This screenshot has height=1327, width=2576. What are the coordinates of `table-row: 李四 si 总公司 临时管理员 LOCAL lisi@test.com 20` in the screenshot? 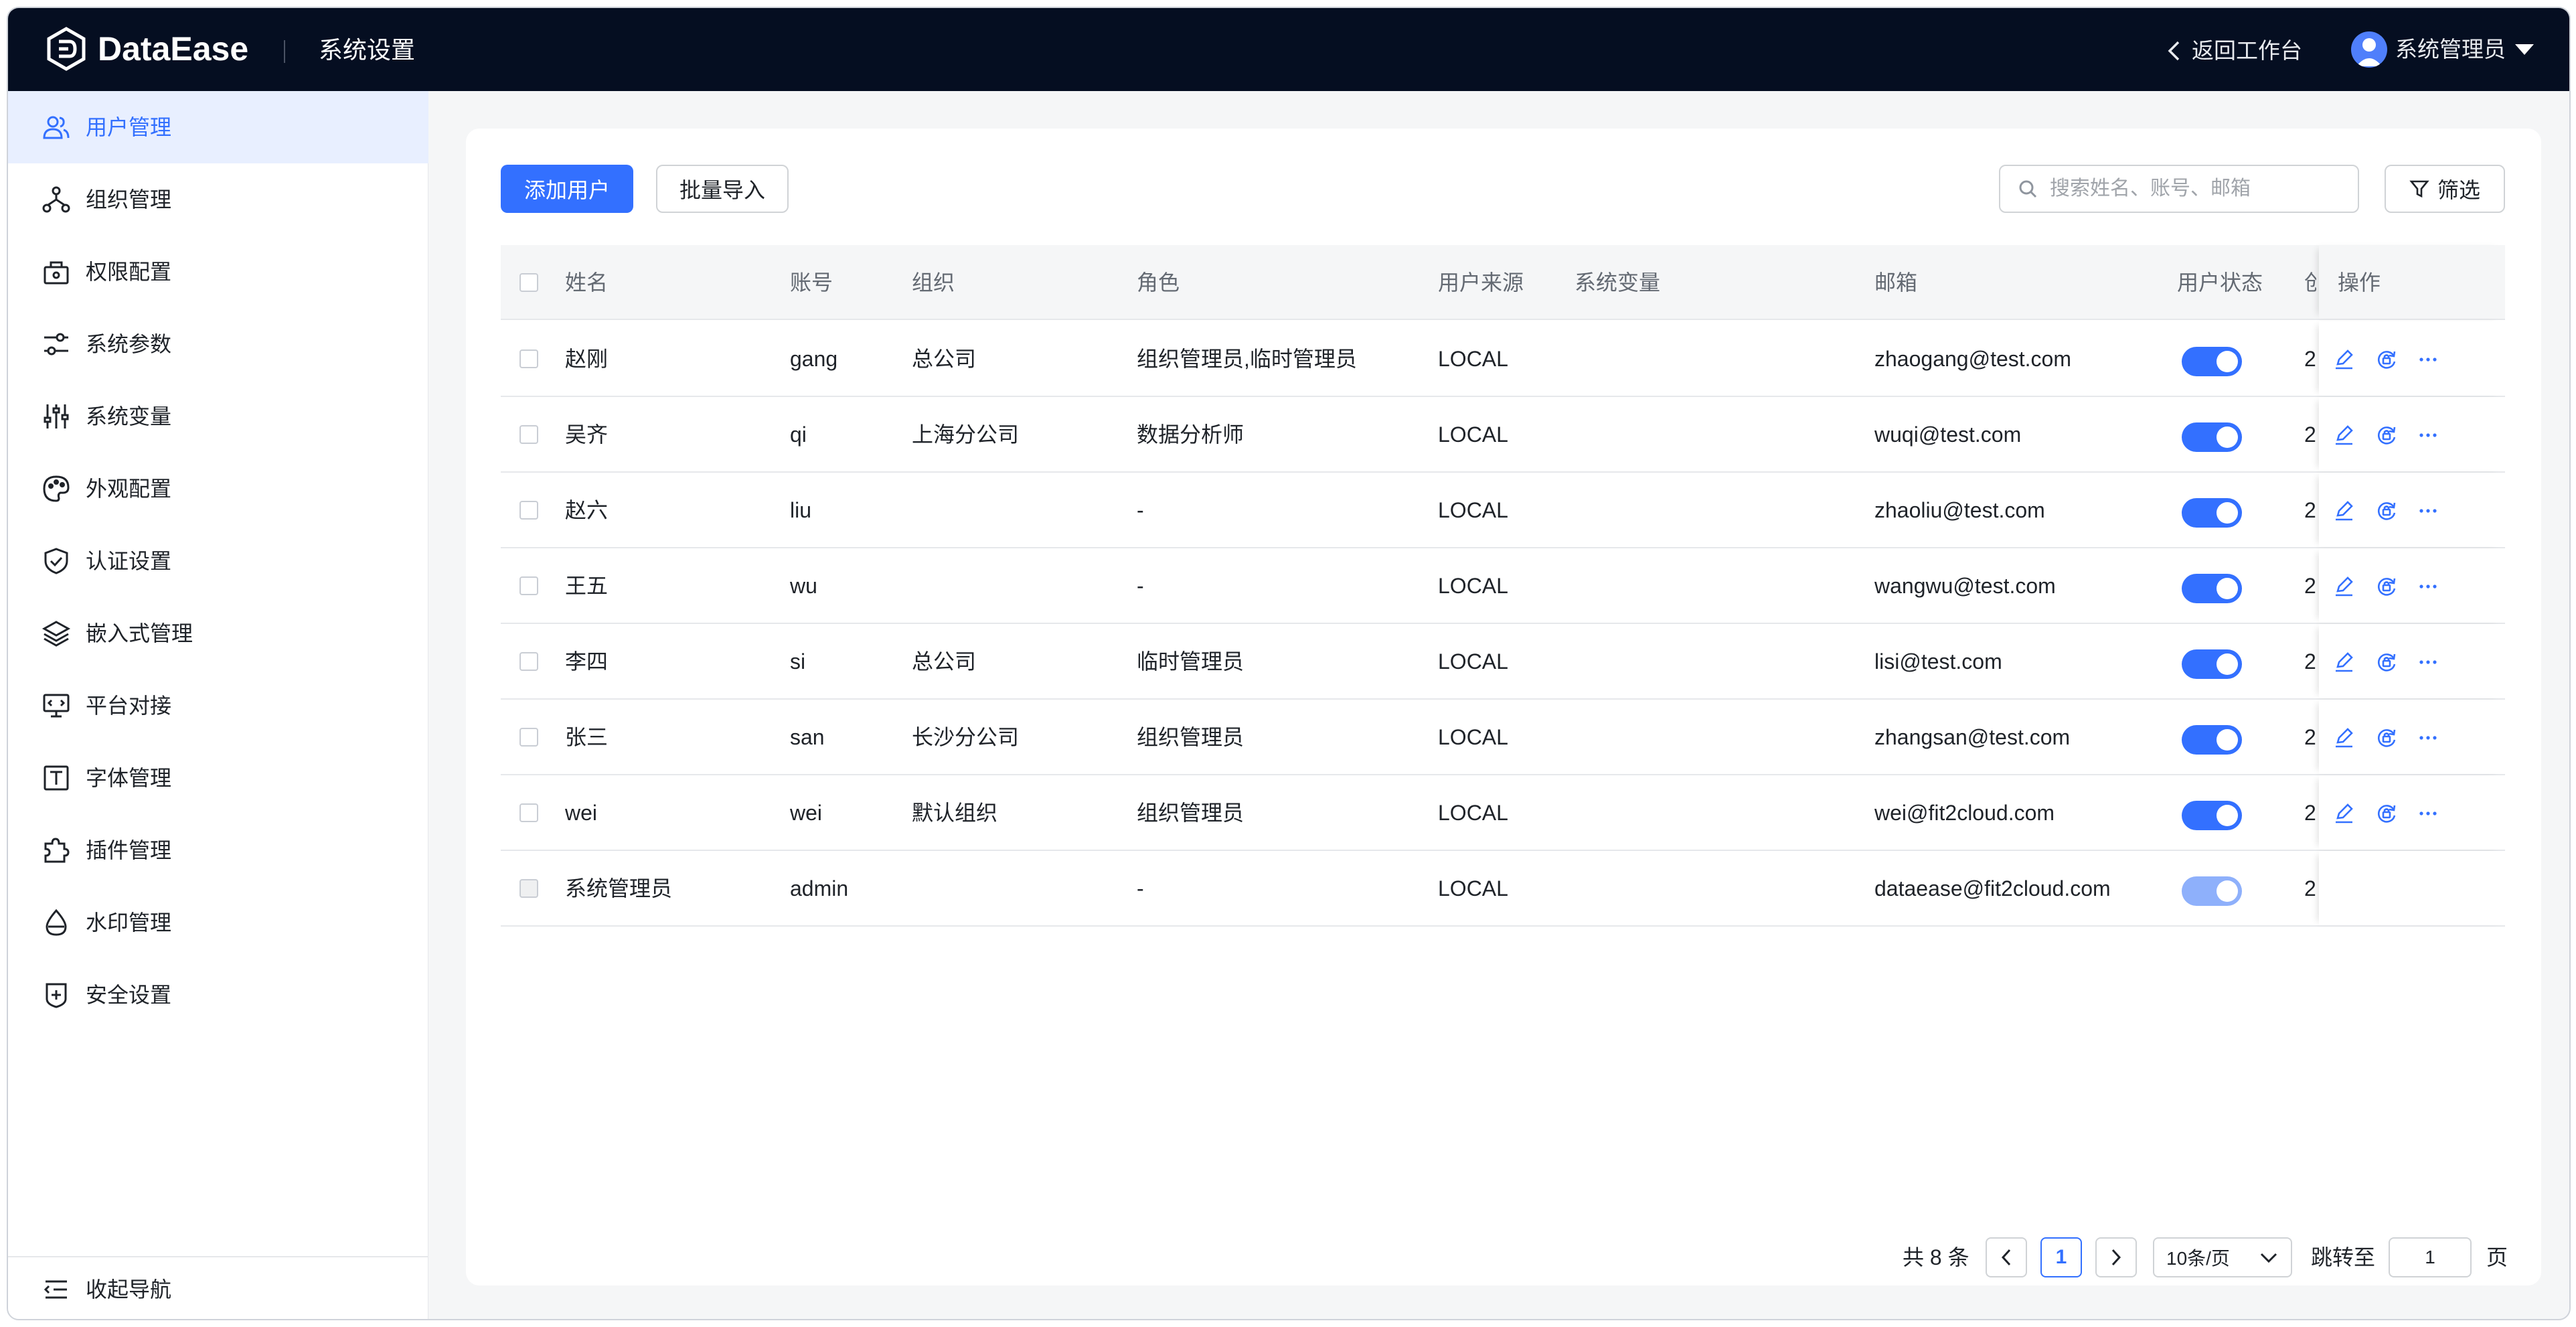 It's located at (1503, 662).